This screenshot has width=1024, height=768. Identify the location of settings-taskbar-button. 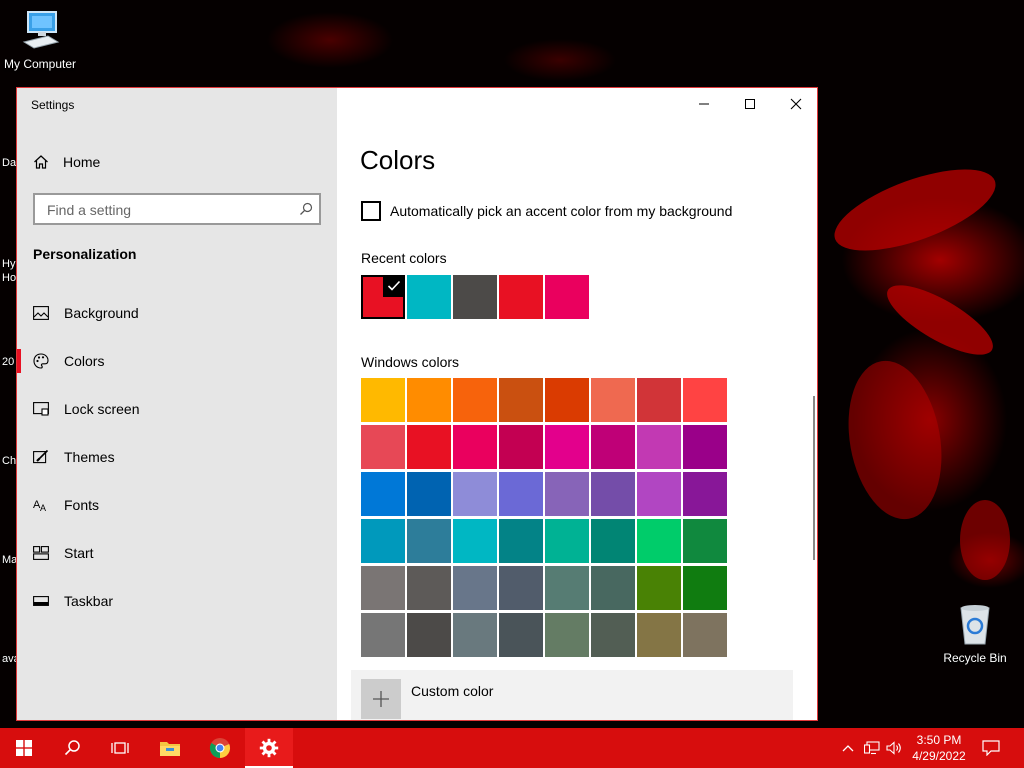
(269, 748).